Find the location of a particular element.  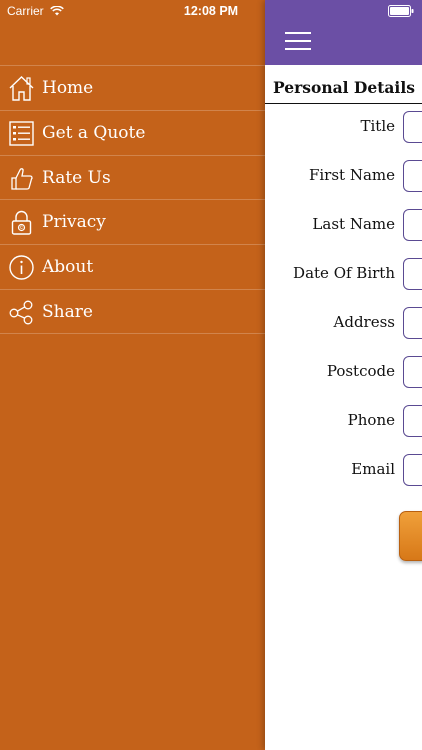

title-input is located at coordinates (412, 127).